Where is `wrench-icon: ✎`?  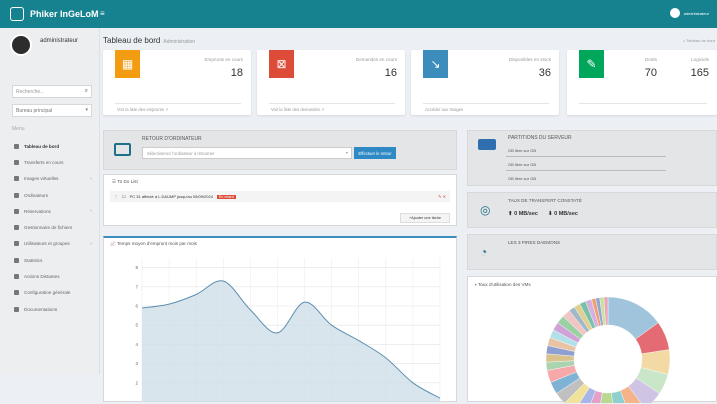
wrench-icon: ✎ is located at coordinates (591, 64).